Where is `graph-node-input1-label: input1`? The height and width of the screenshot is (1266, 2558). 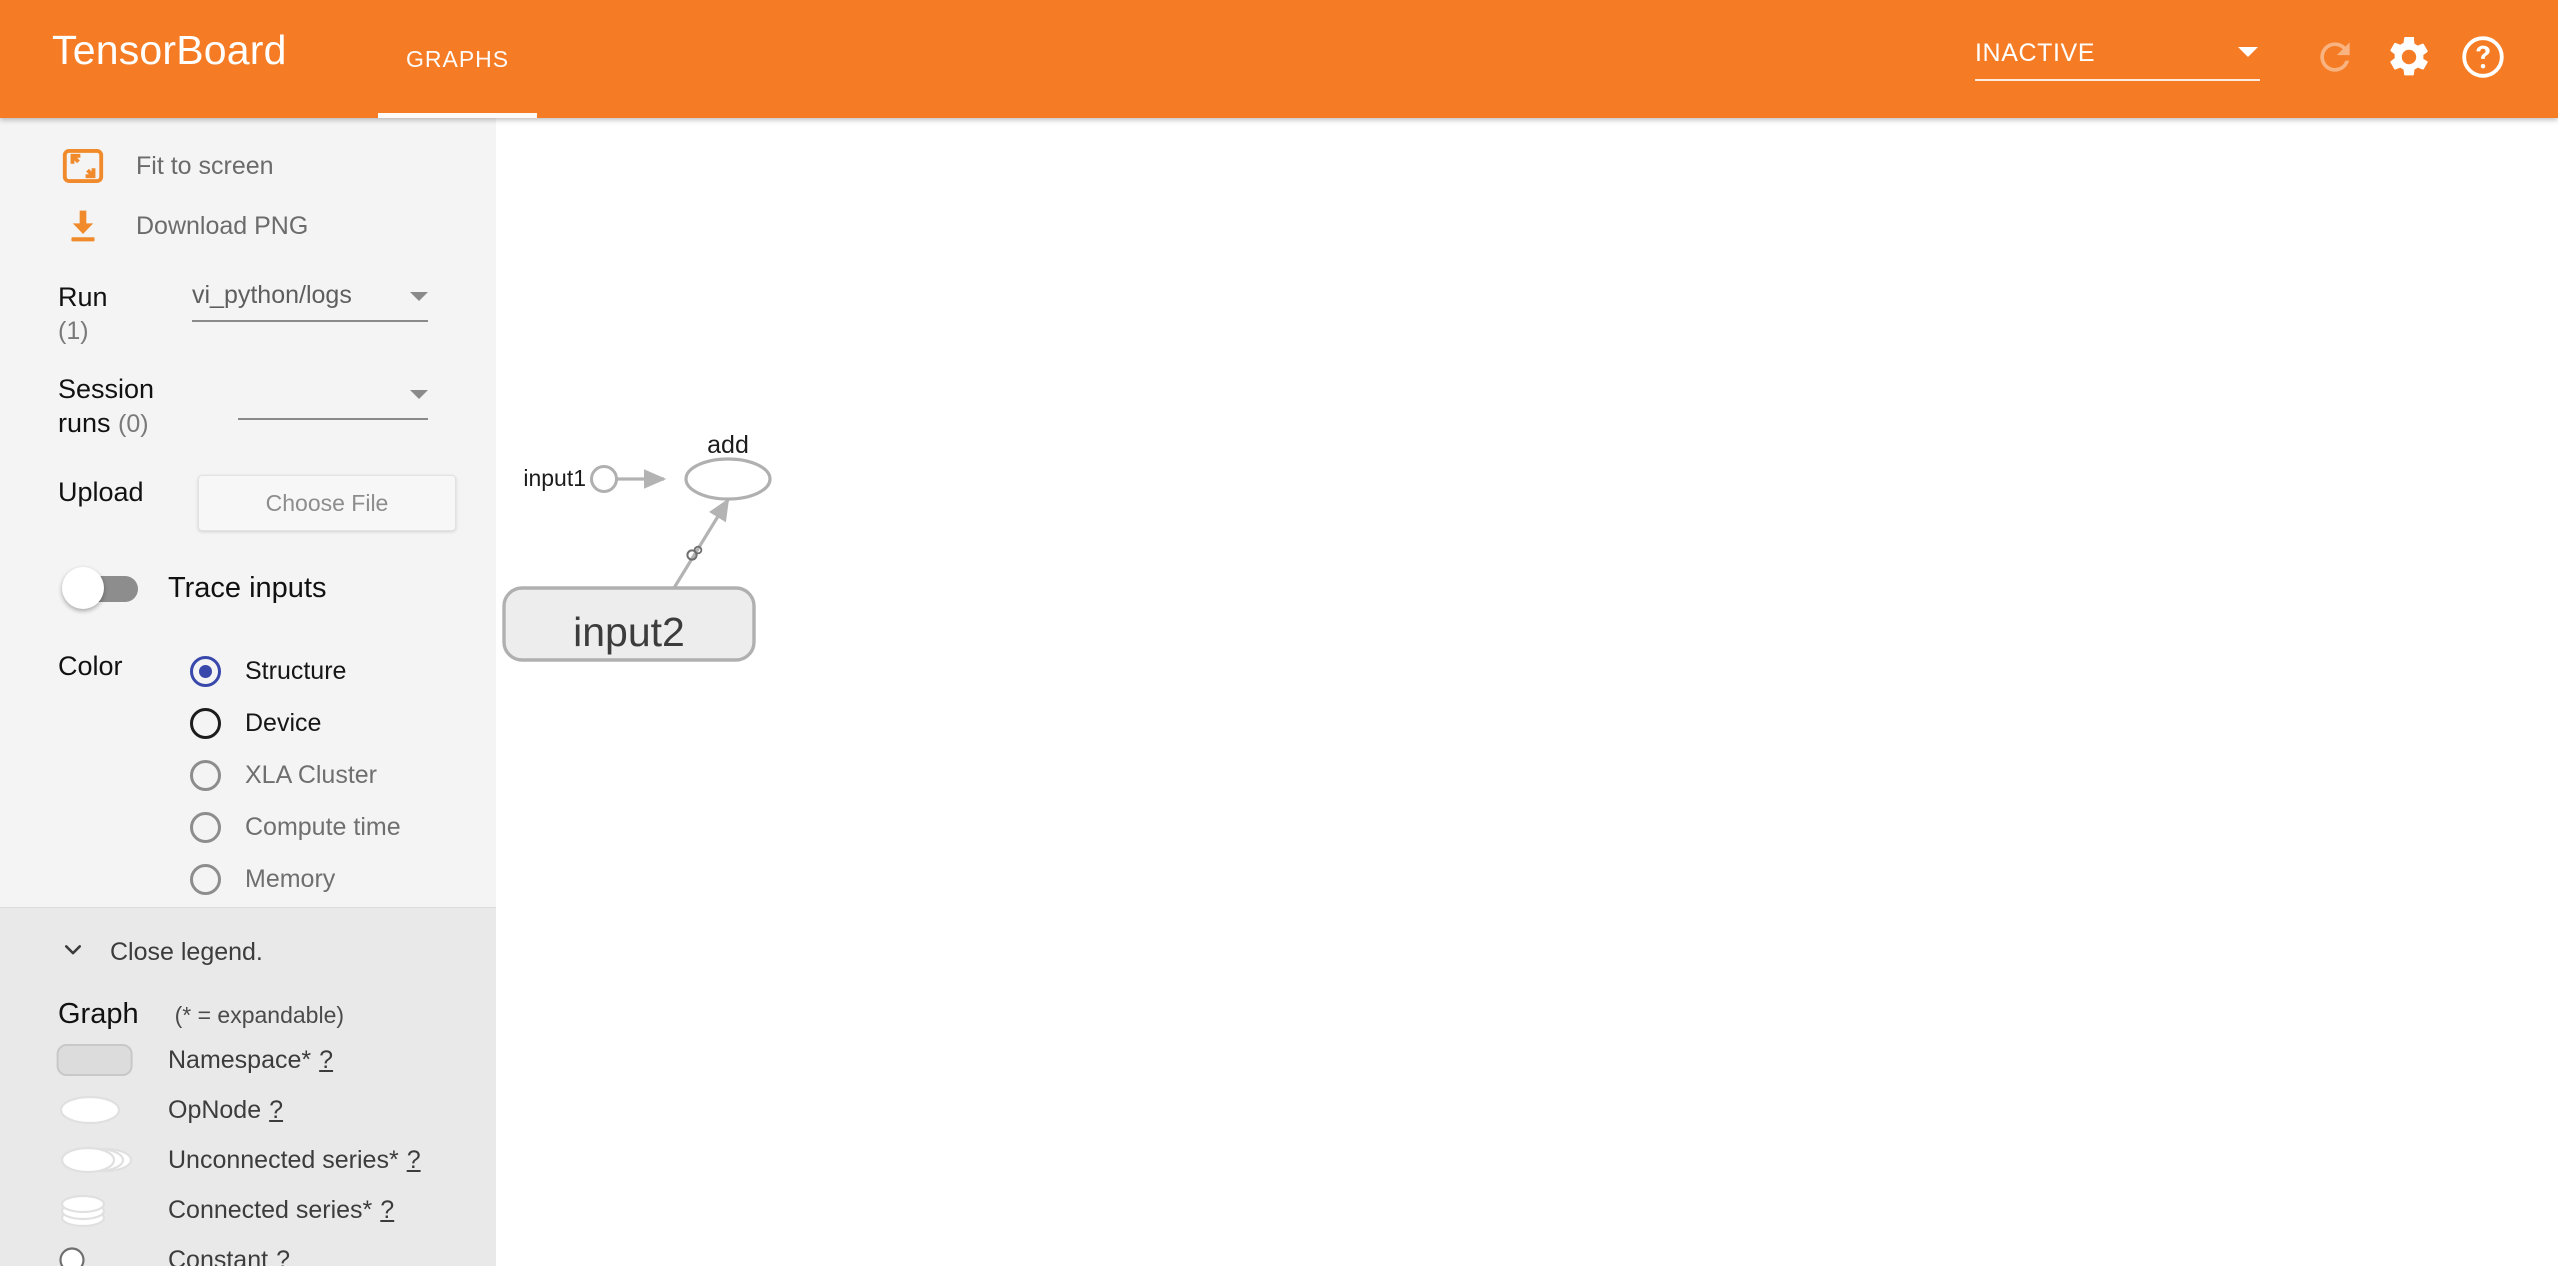
graph-node-input1-label: input1 is located at coordinates (554, 478).